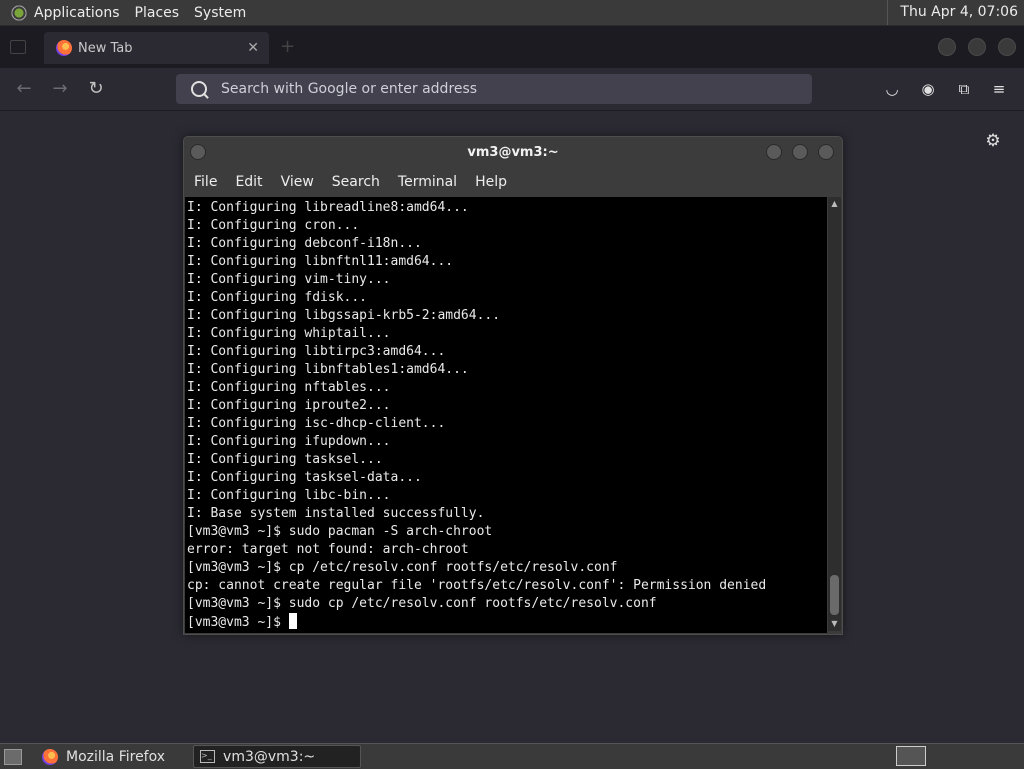  What do you see at coordinates (24, 89) in the screenshot?
I see `back-icon: ←` at bounding box center [24, 89].